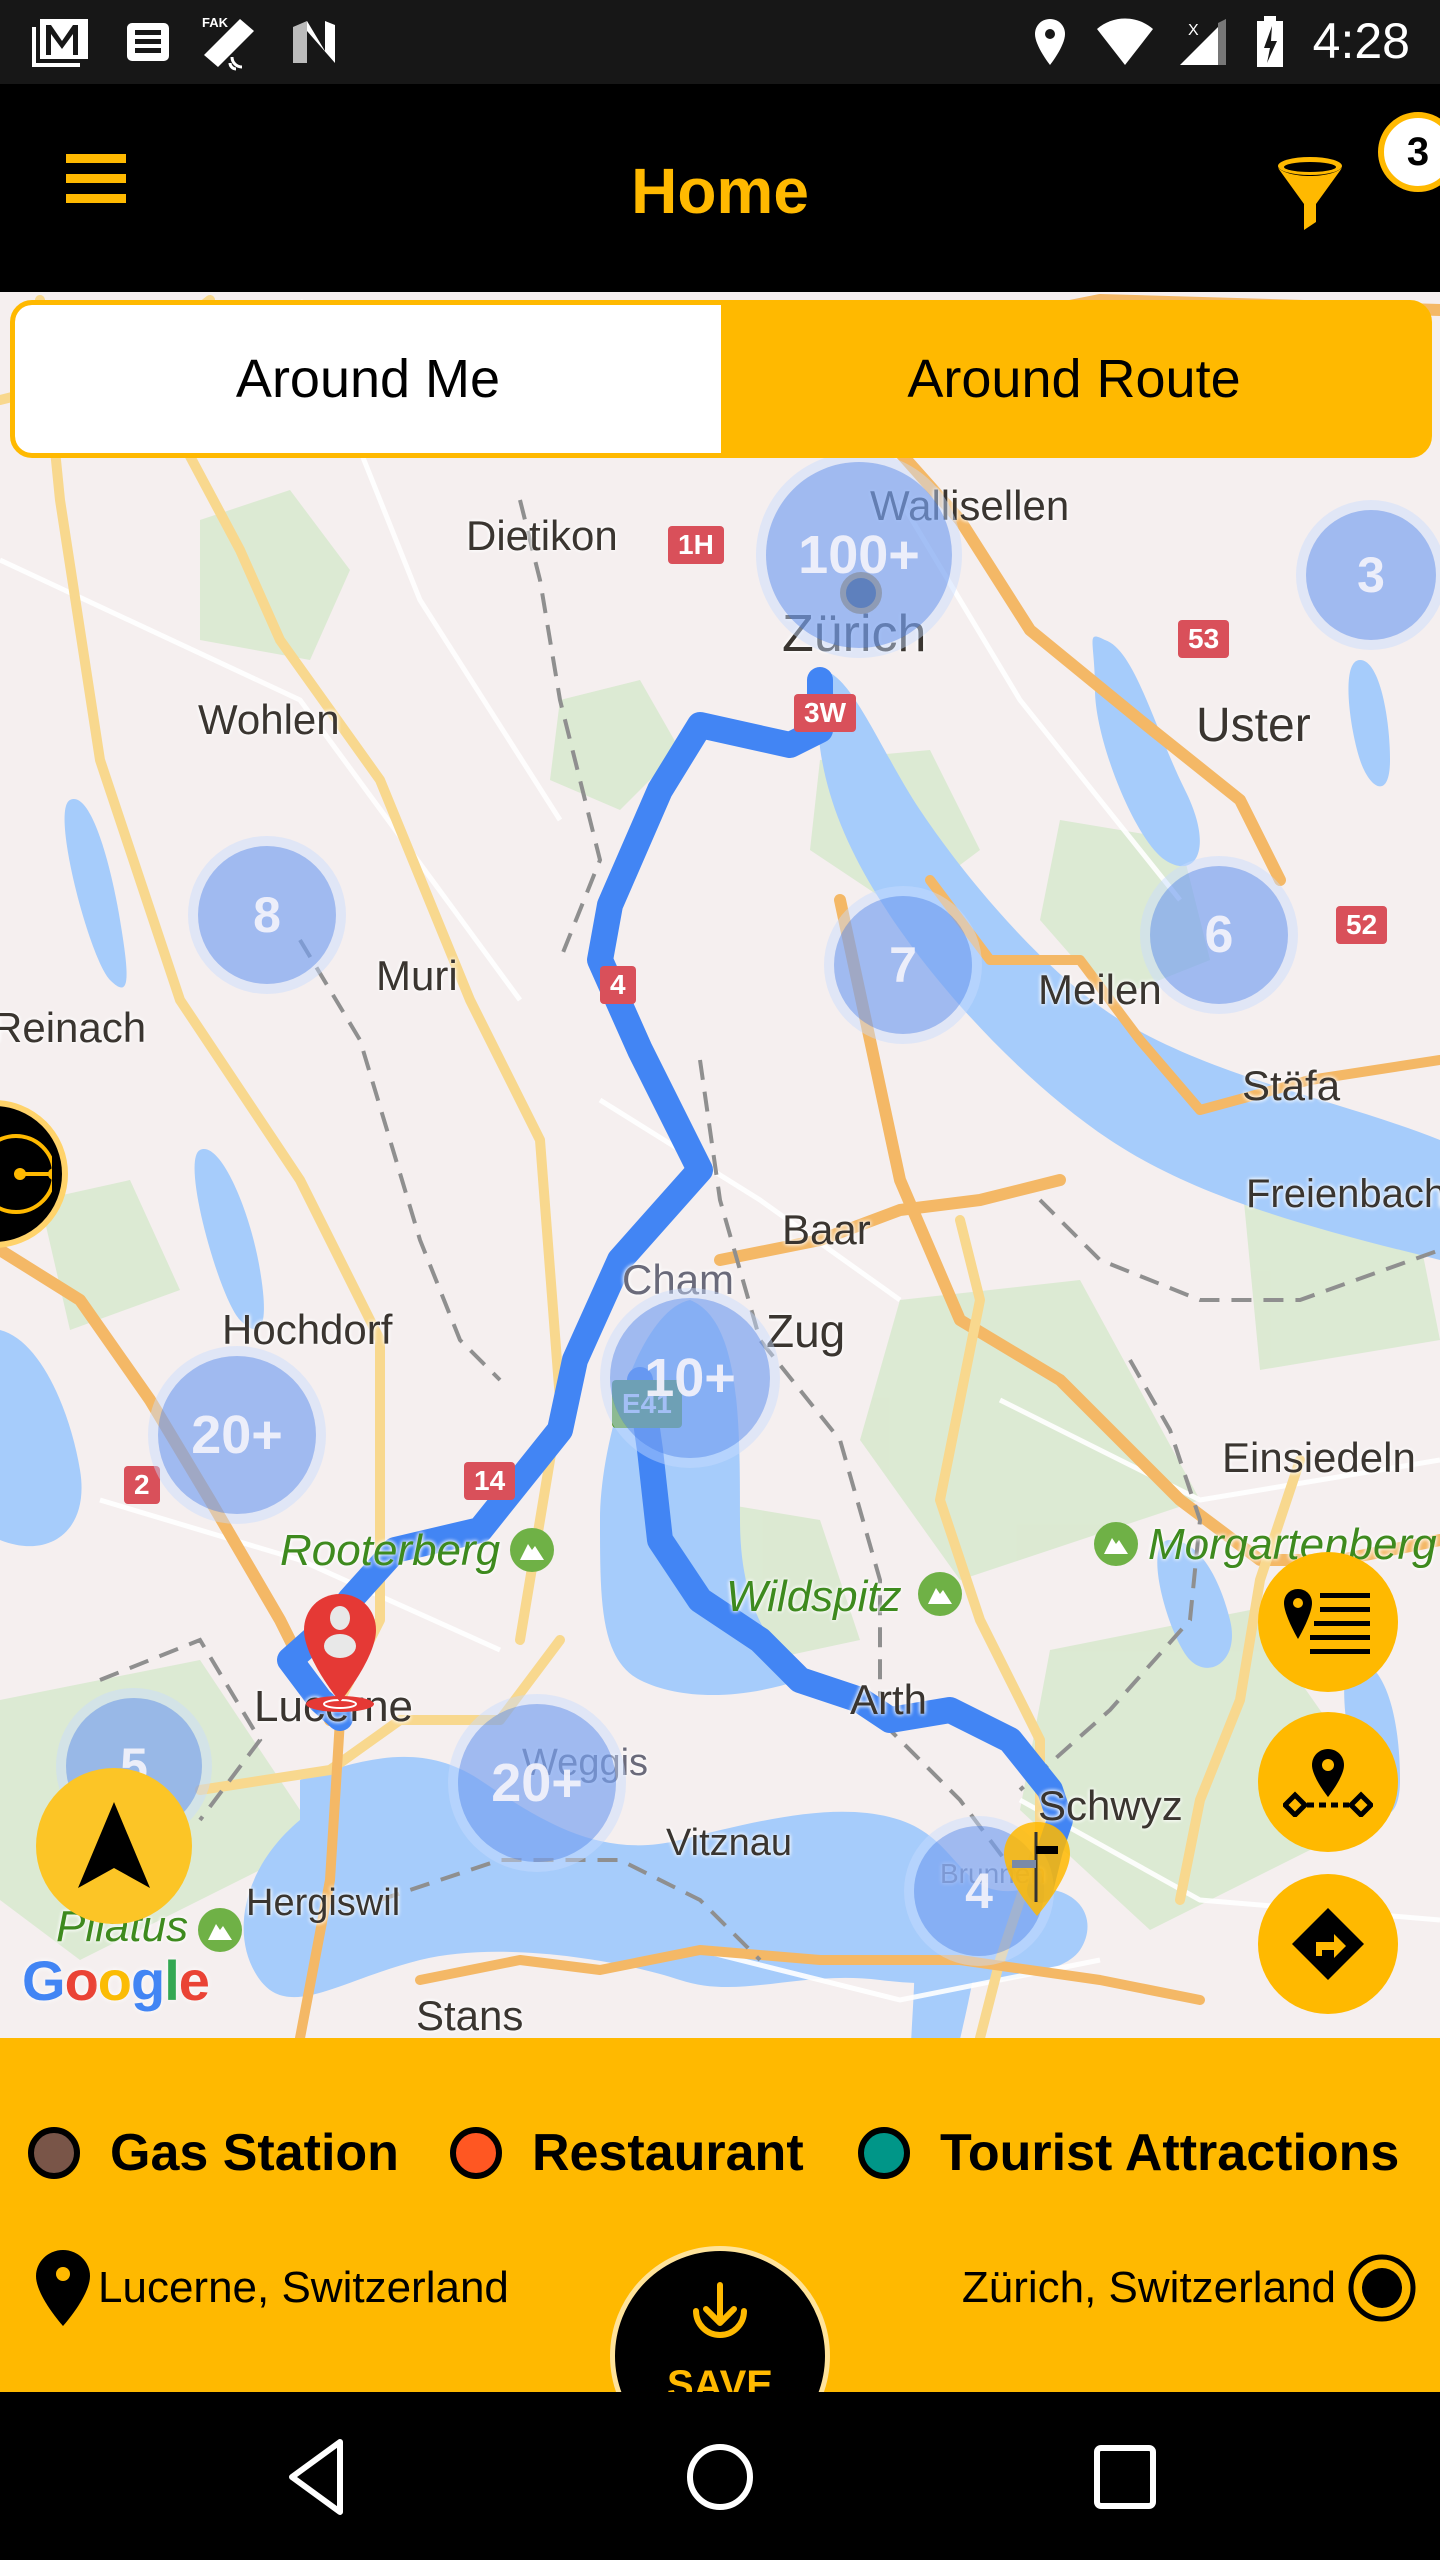  Describe the element at coordinates (1170, 2153) in the screenshot. I see `legend-label: Tourist Attractions` at that location.